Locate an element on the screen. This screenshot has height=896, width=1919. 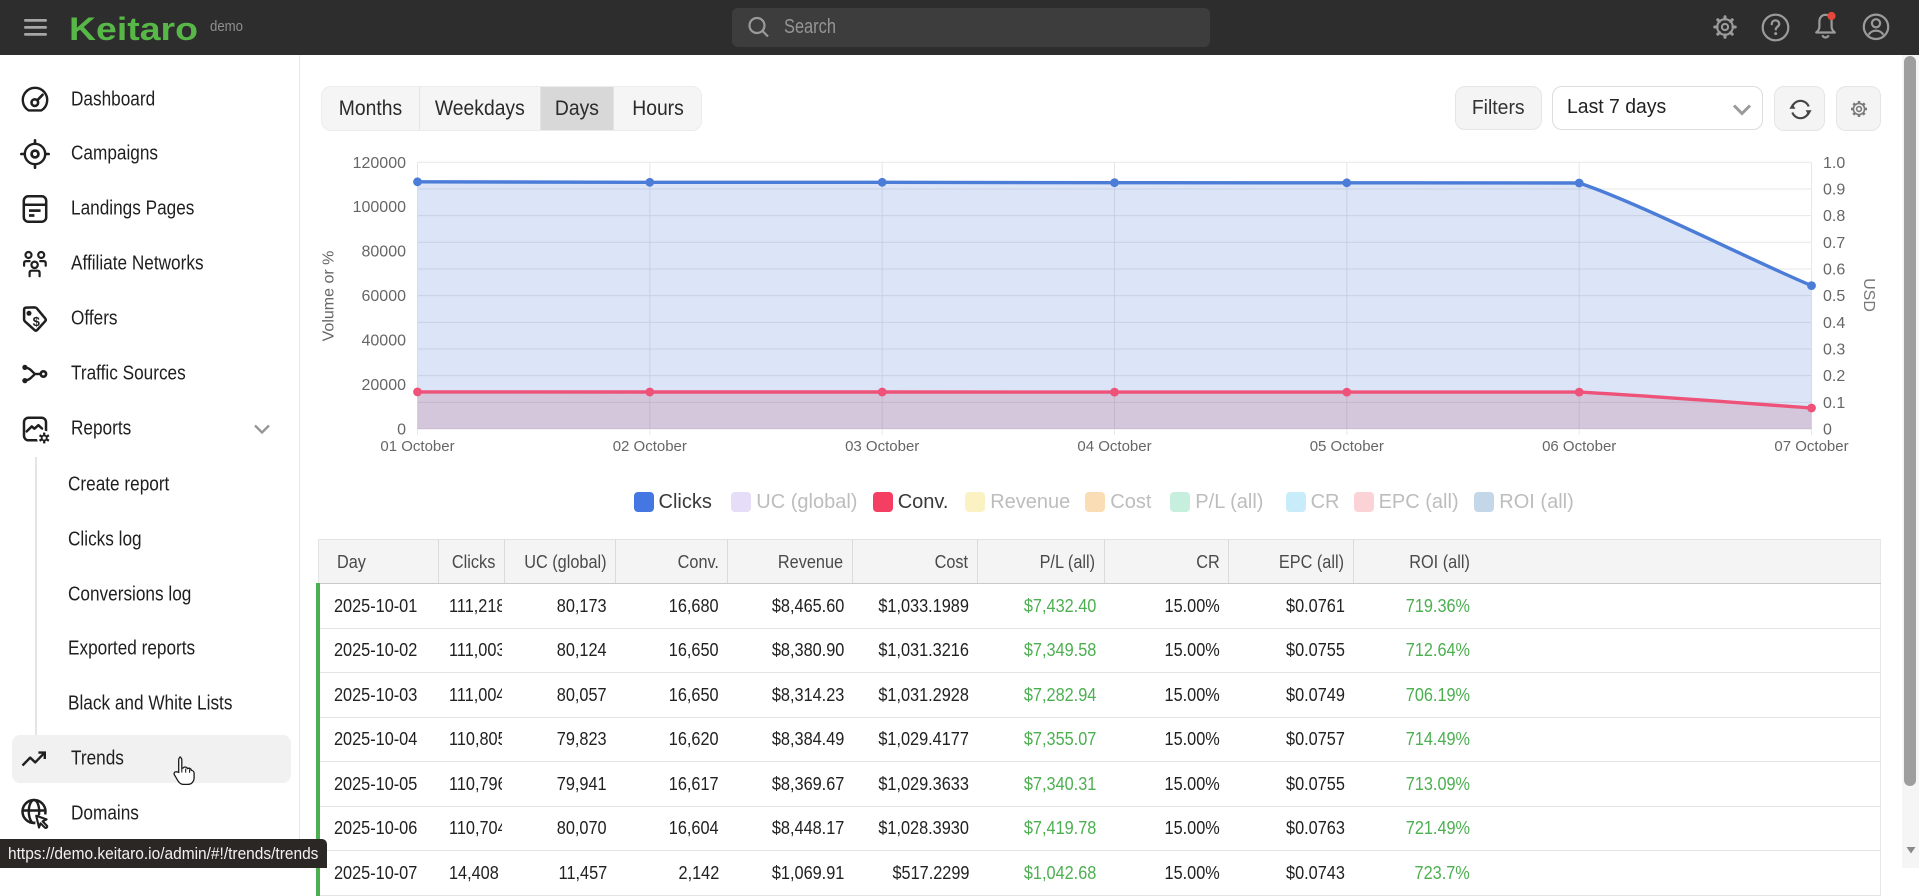
svg-text: 01 October is located at coordinates (417, 446).